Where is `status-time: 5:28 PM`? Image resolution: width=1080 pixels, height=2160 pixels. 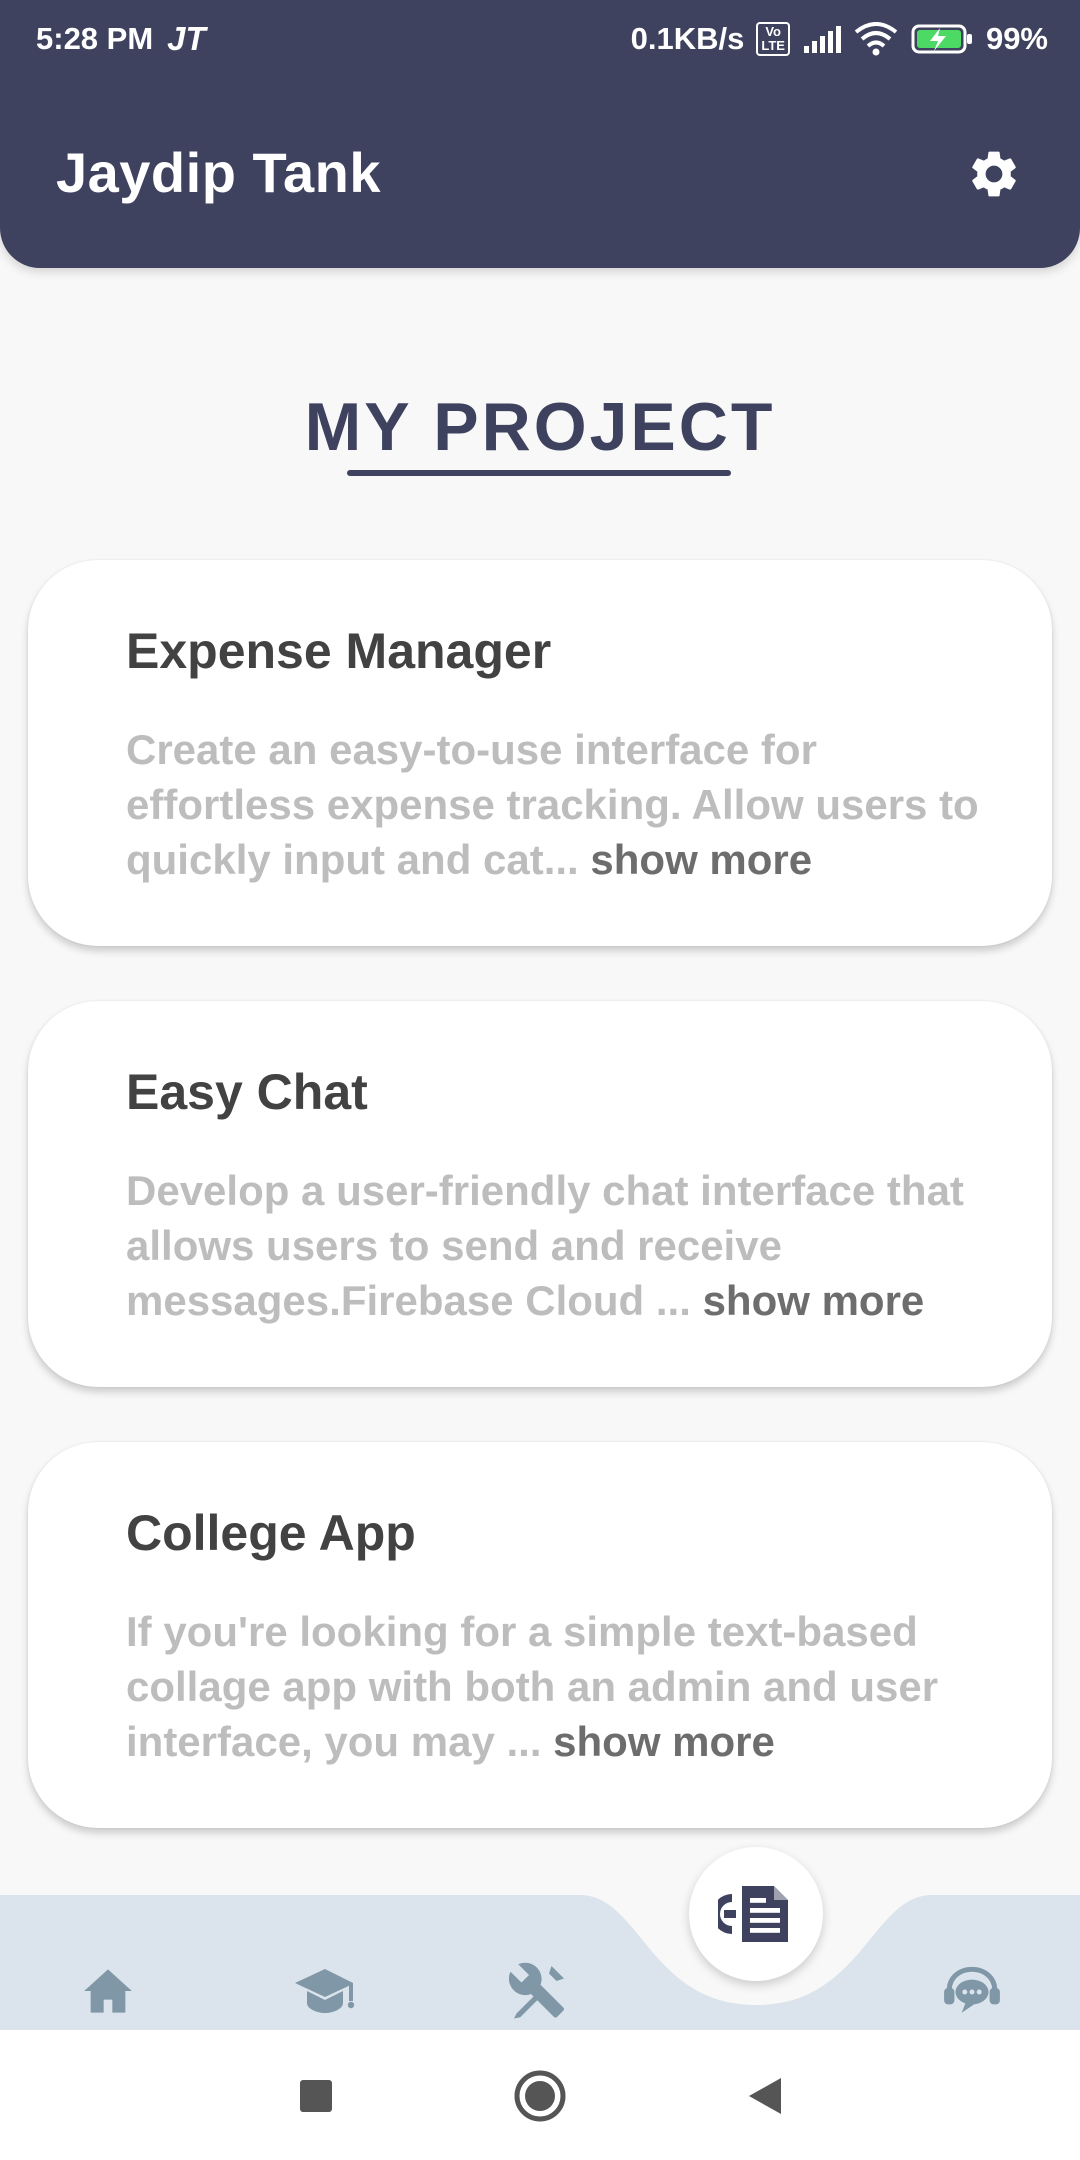 status-time: 5:28 PM is located at coordinates (95, 38).